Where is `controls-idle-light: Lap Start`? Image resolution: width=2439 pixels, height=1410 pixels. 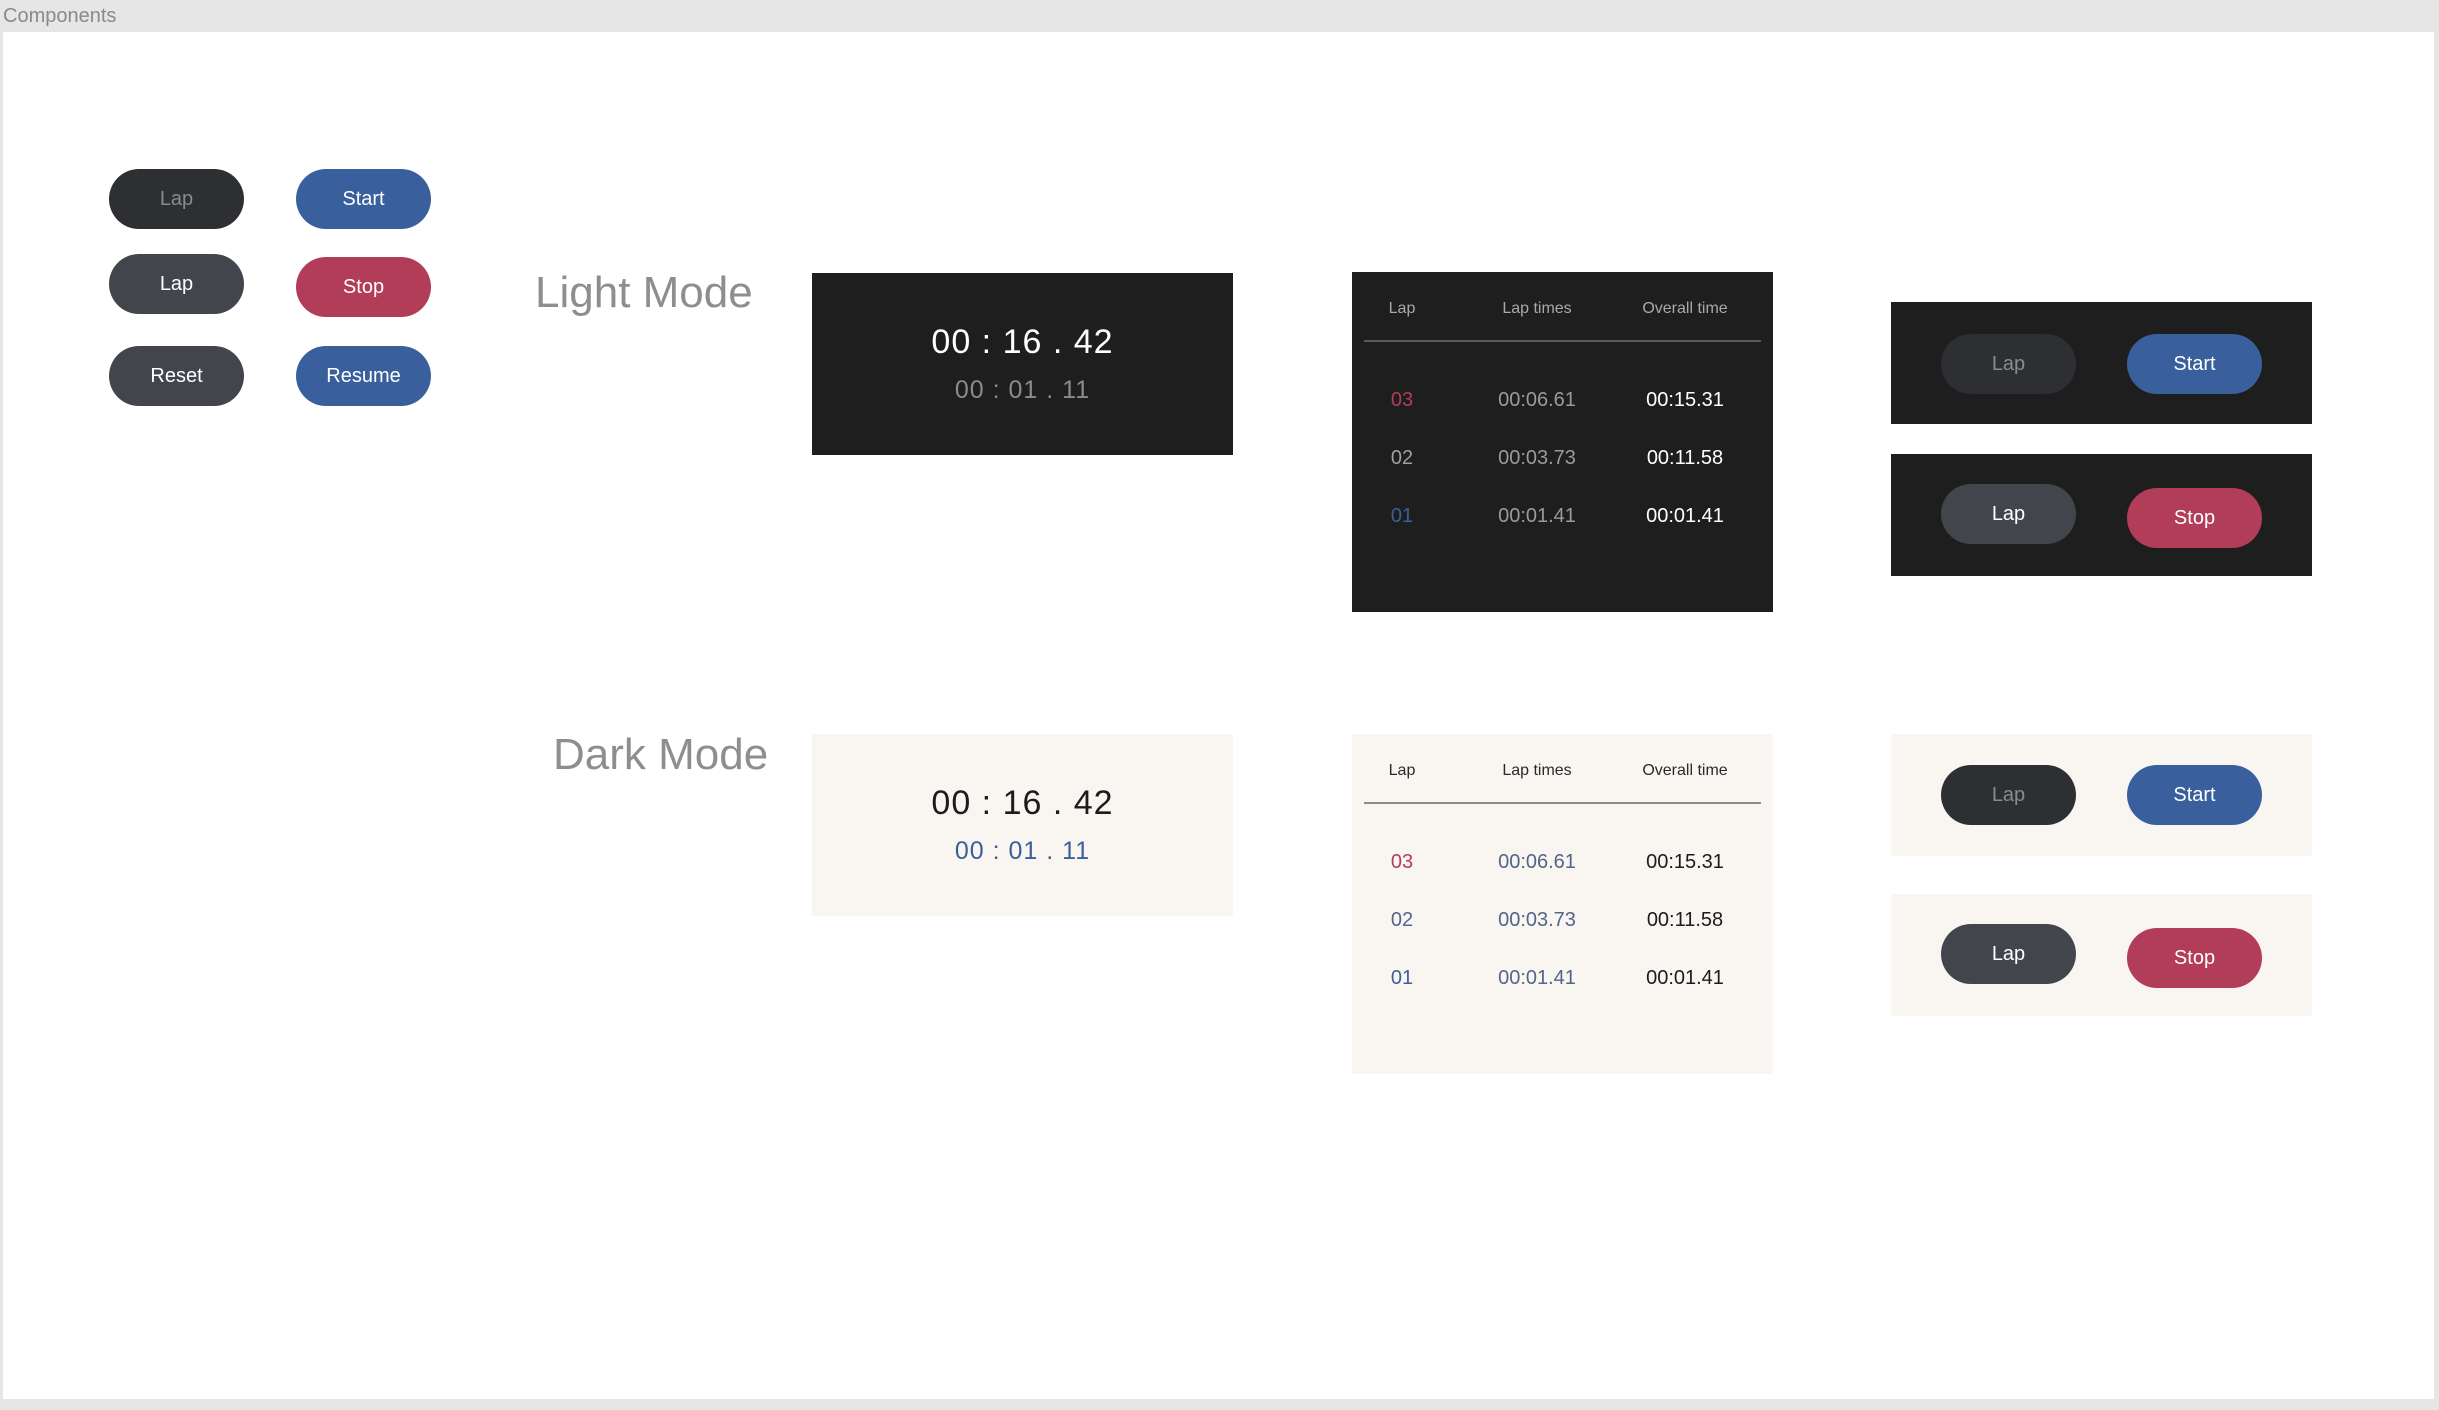
controls-idle-light: Lap Start is located at coordinates (2101, 795).